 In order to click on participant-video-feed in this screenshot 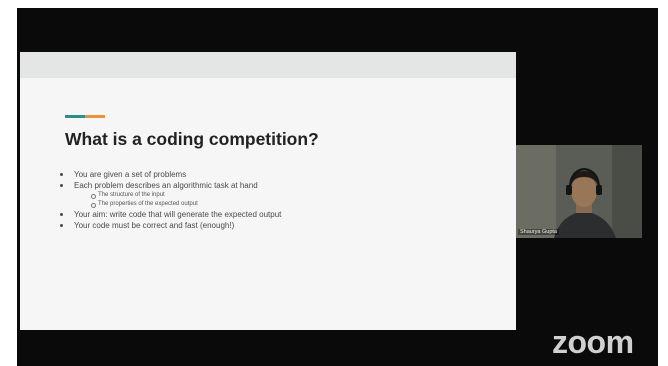, I will do `click(579, 191)`.